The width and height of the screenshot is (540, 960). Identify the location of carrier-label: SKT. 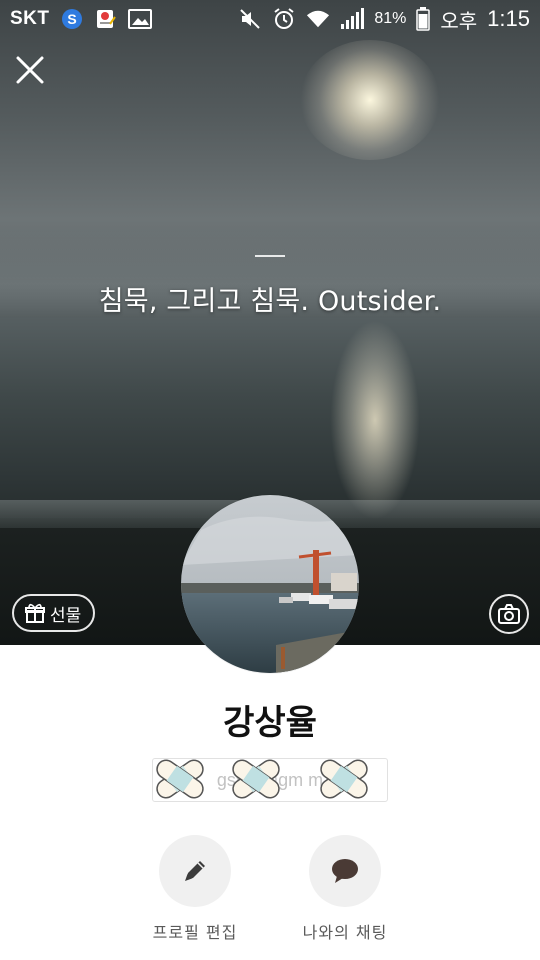
(30, 18).